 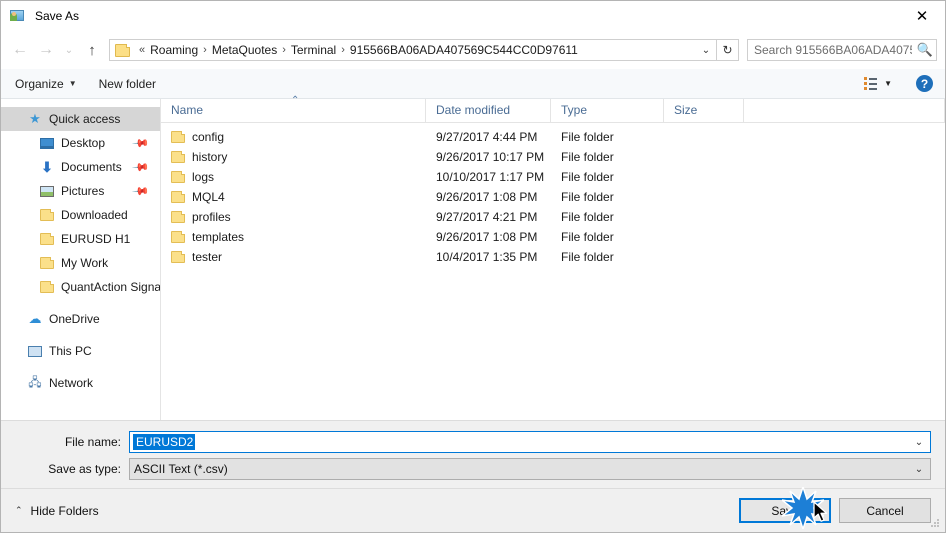 I want to click on table-row: templates 9/26/2017 1:08 PM File folder, so click(x=553, y=237).